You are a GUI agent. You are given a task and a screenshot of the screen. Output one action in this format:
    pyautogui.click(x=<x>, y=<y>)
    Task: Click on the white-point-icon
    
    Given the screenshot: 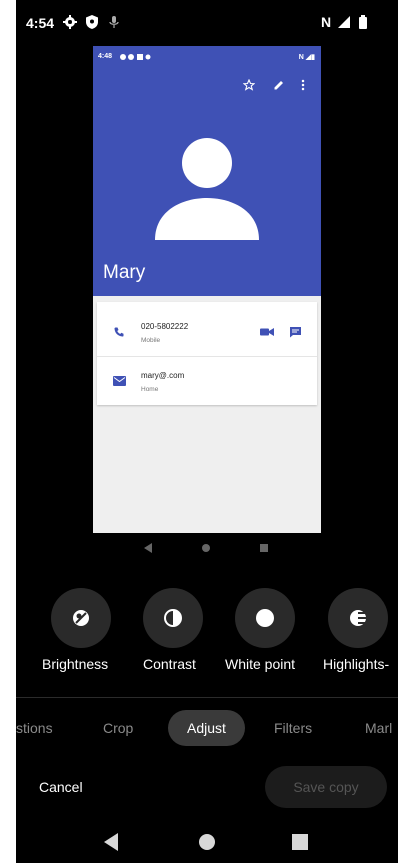 What is the action you would take?
    pyautogui.click(x=265, y=618)
    